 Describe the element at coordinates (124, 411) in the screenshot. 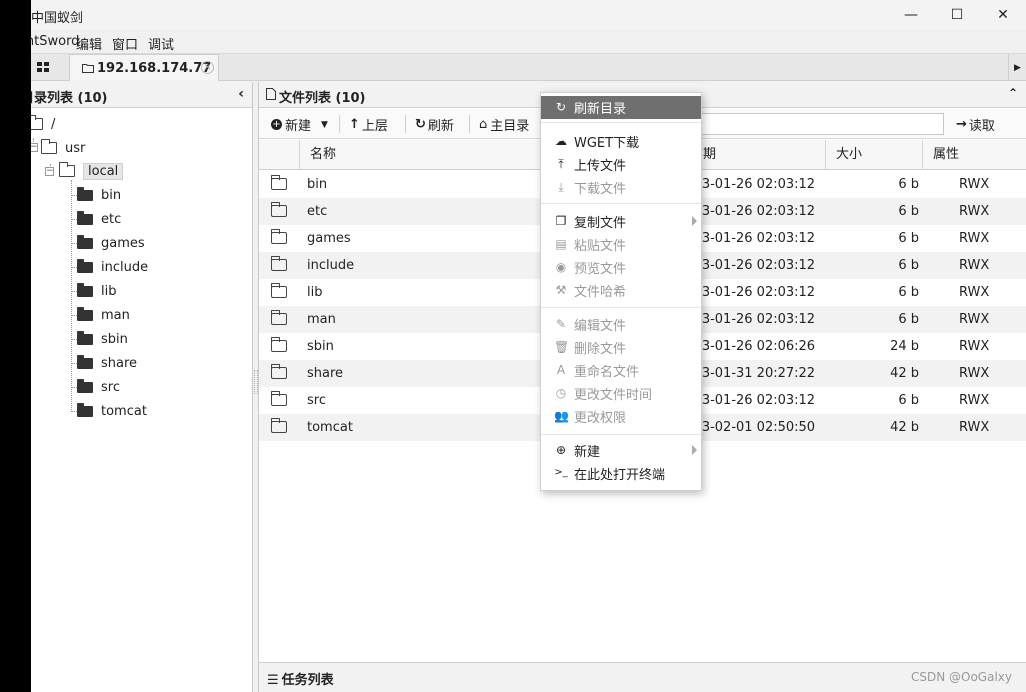

I see `tree-label: tomcat` at that location.